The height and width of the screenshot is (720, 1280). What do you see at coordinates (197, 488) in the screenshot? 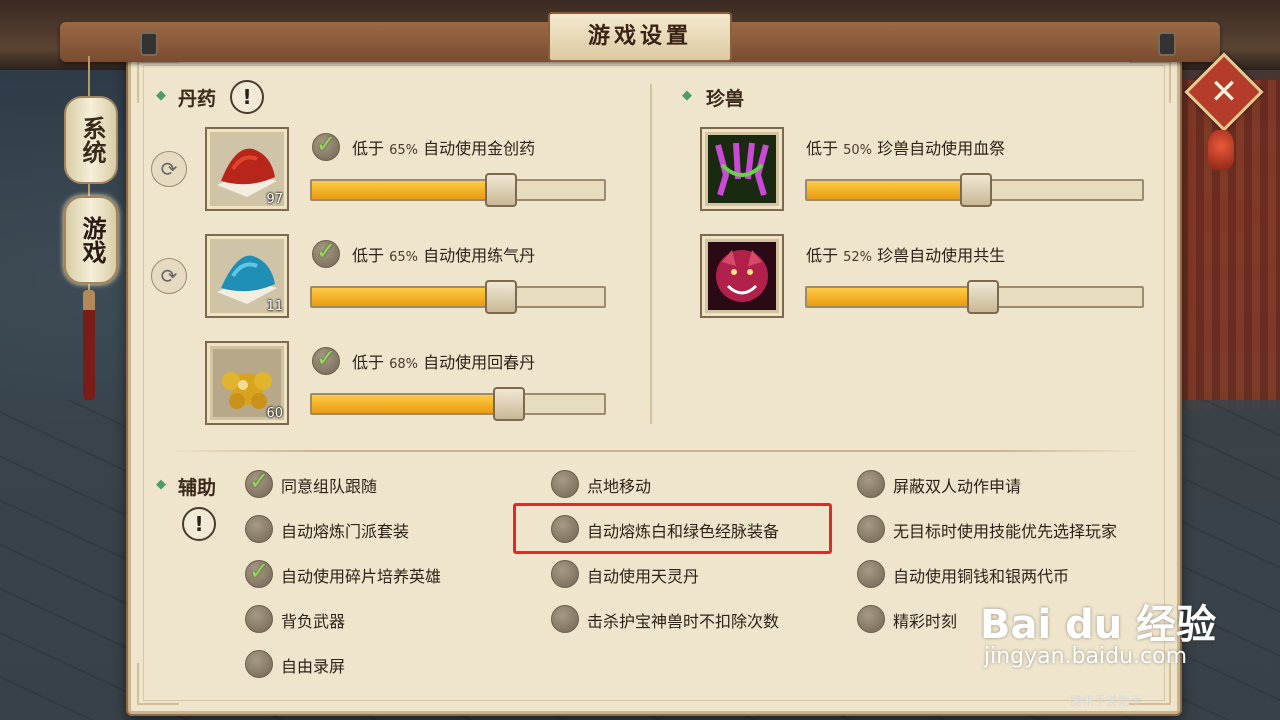
I see `section-title-assist: 辅助` at bounding box center [197, 488].